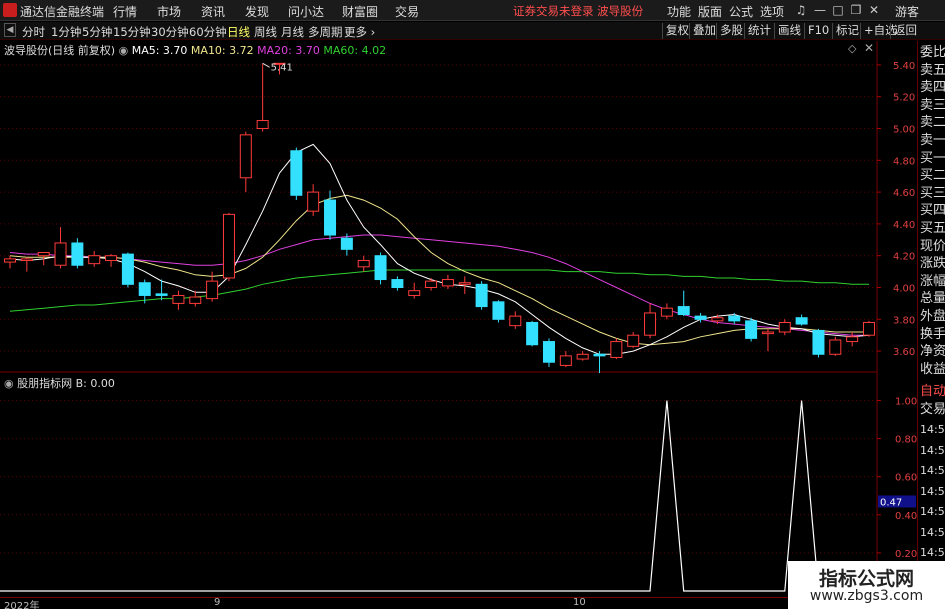 The height and width of the screenshot is (609, 945). I want to click on ma20-label: MA20: 3.70, so click(288, 50).